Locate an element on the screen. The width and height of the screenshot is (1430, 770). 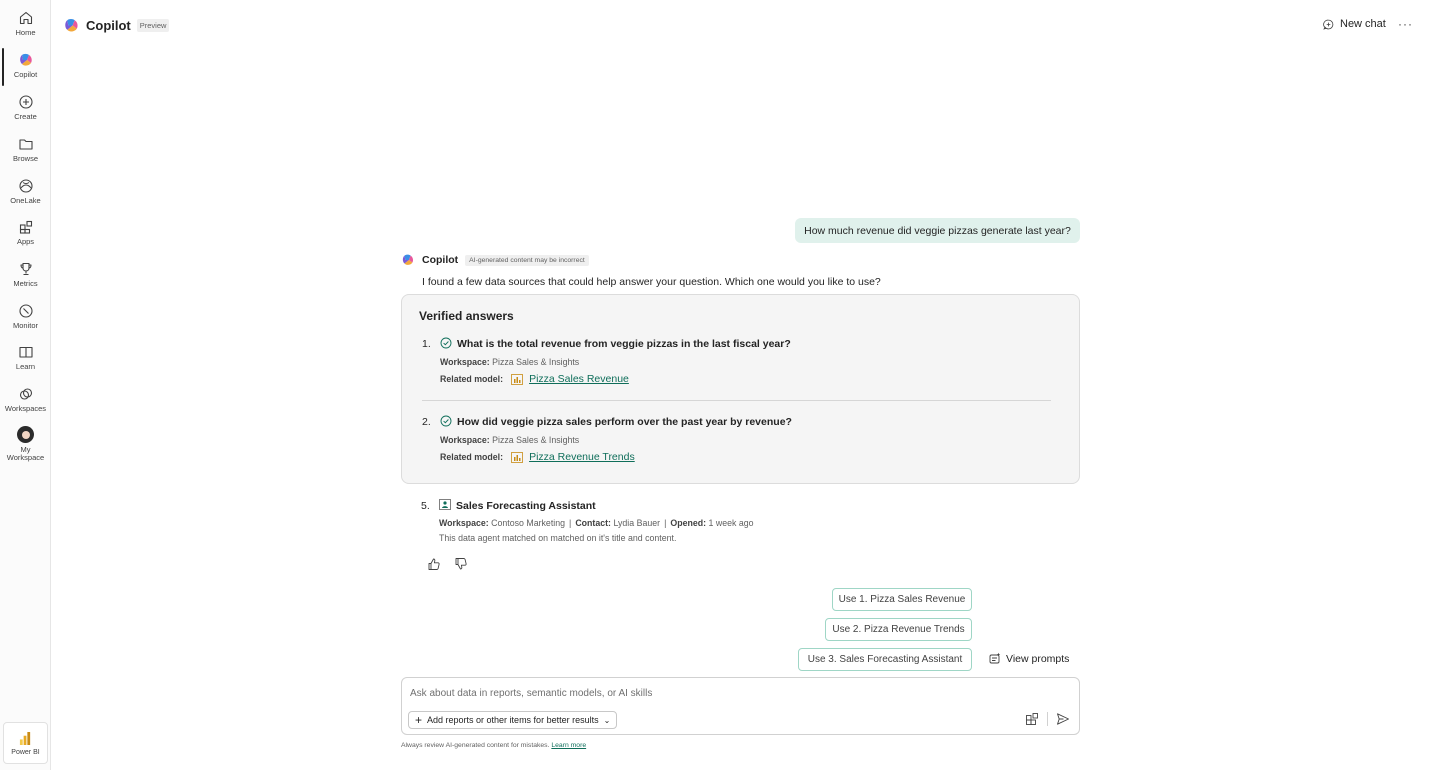
nav-label: Metrics is located at coordinates (25, 283).